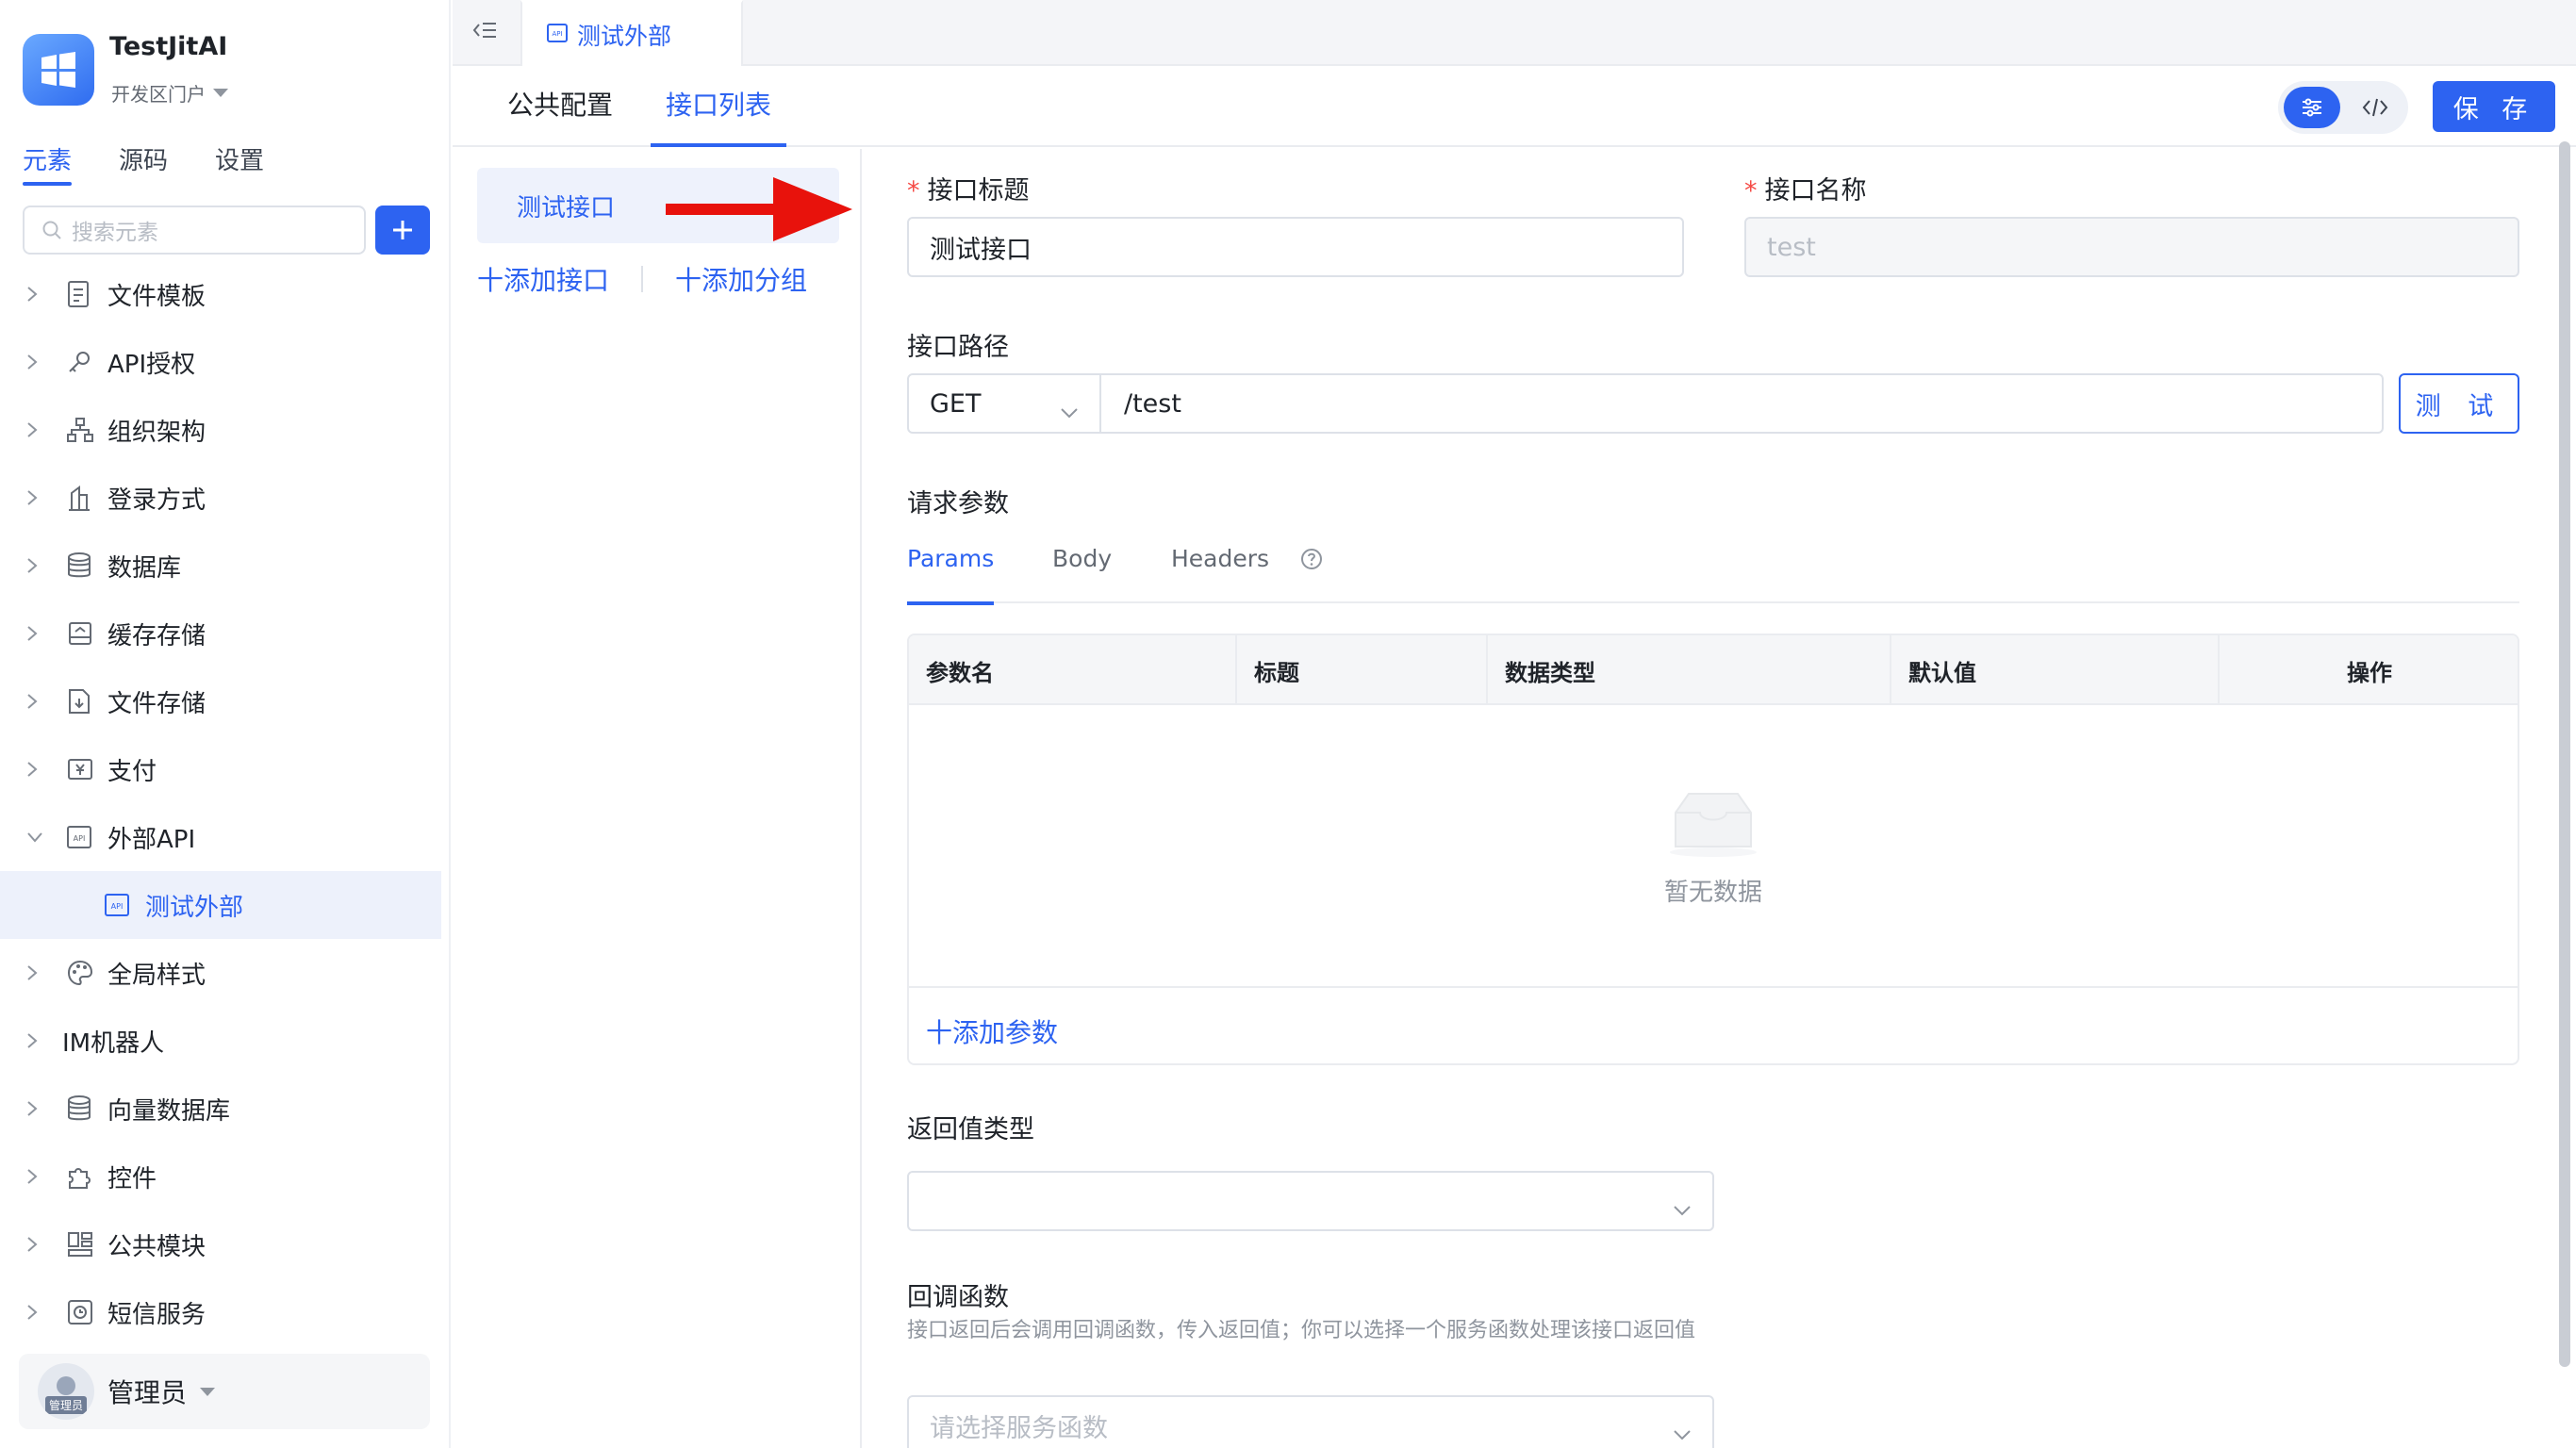  What do you see at coordinates (225, 294) in the screenshot?
I see `sidebar-item-file-template: 文件模板` at bounding box center [225, 294].